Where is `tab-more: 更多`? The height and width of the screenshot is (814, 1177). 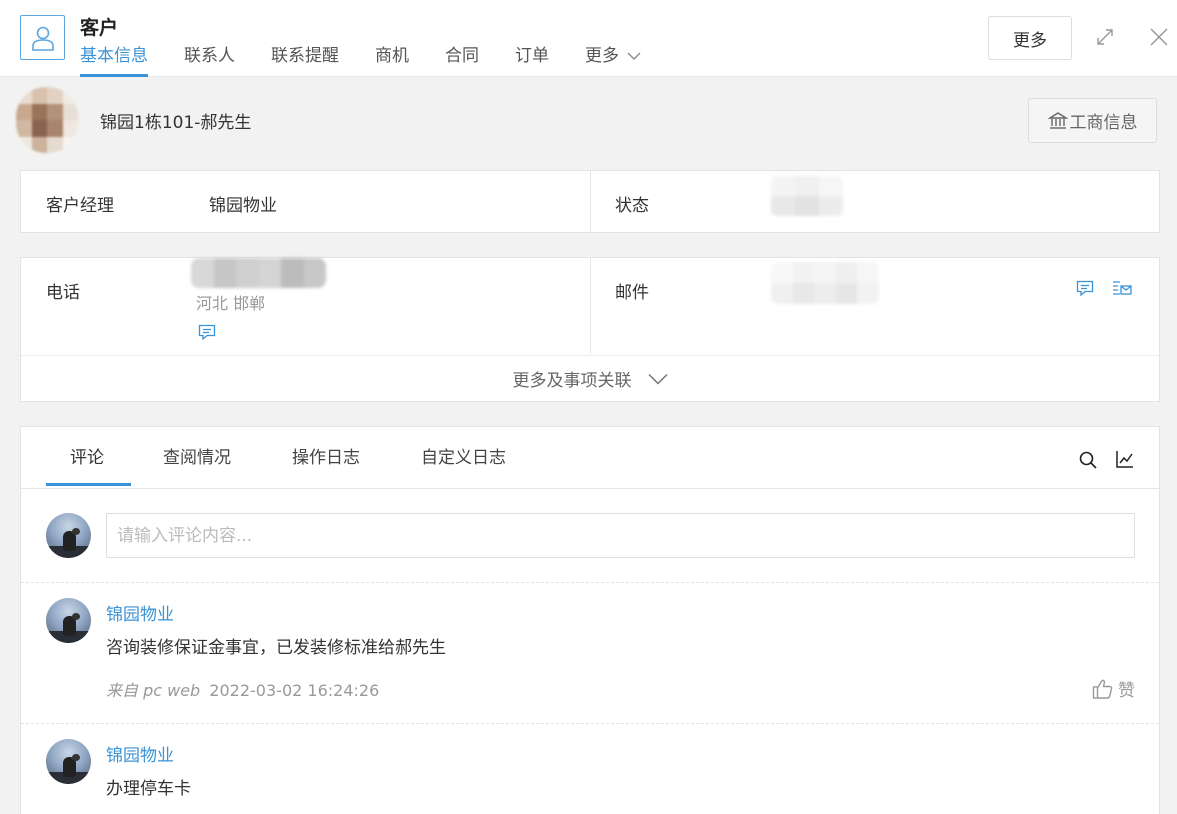 tab-more: 更多 is located at coordinates (613, 59).